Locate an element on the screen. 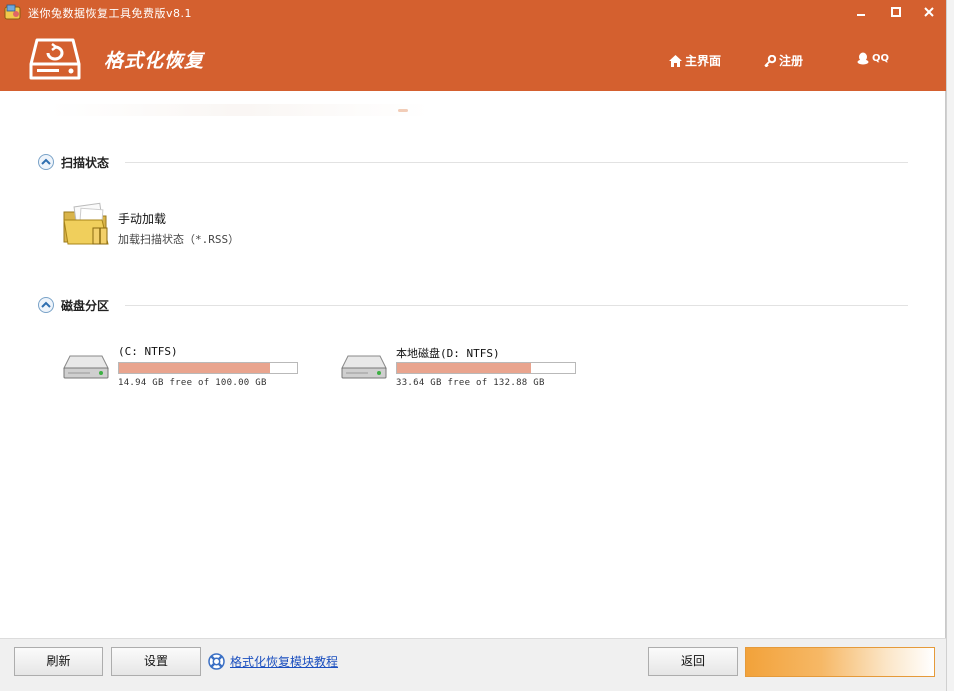  nav-home: 主界面 is located at coordinates (695, 60).